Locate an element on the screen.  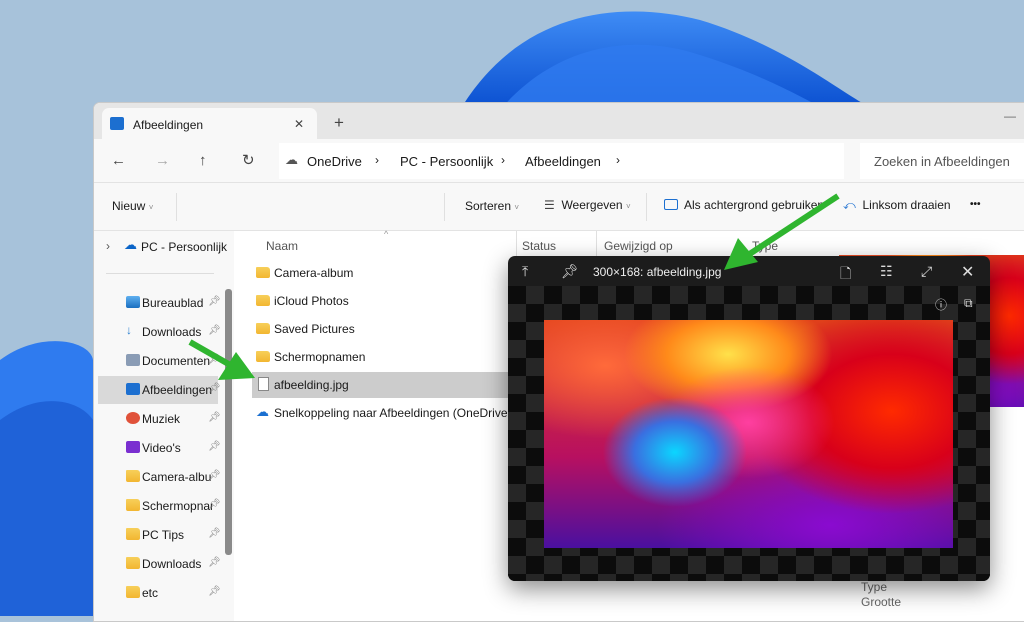
info-icon: ⓘ is located at coordinates (941, 304).